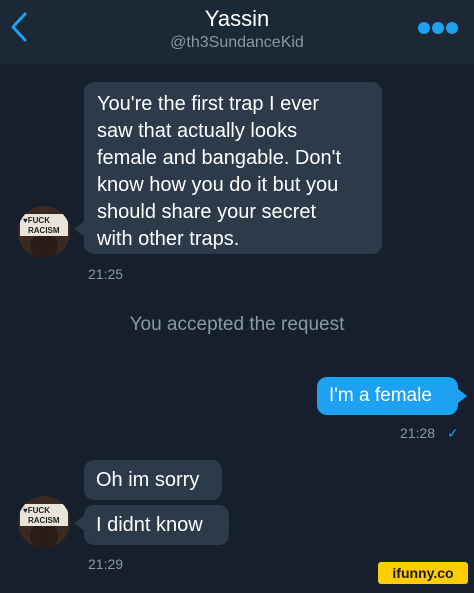 This screenshot has width=474, height=593. What do you see at coordinates (422, 573) in the screenshot?
I see `watermark-text: ifunny.co` at bounding box center [422, 573].